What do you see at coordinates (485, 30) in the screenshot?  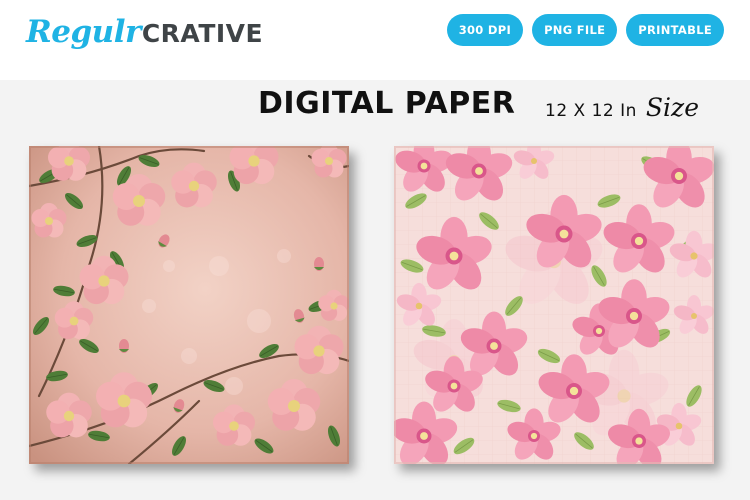 I see `badge-dpi: 300 DPI` at bounding box center [485, 30].